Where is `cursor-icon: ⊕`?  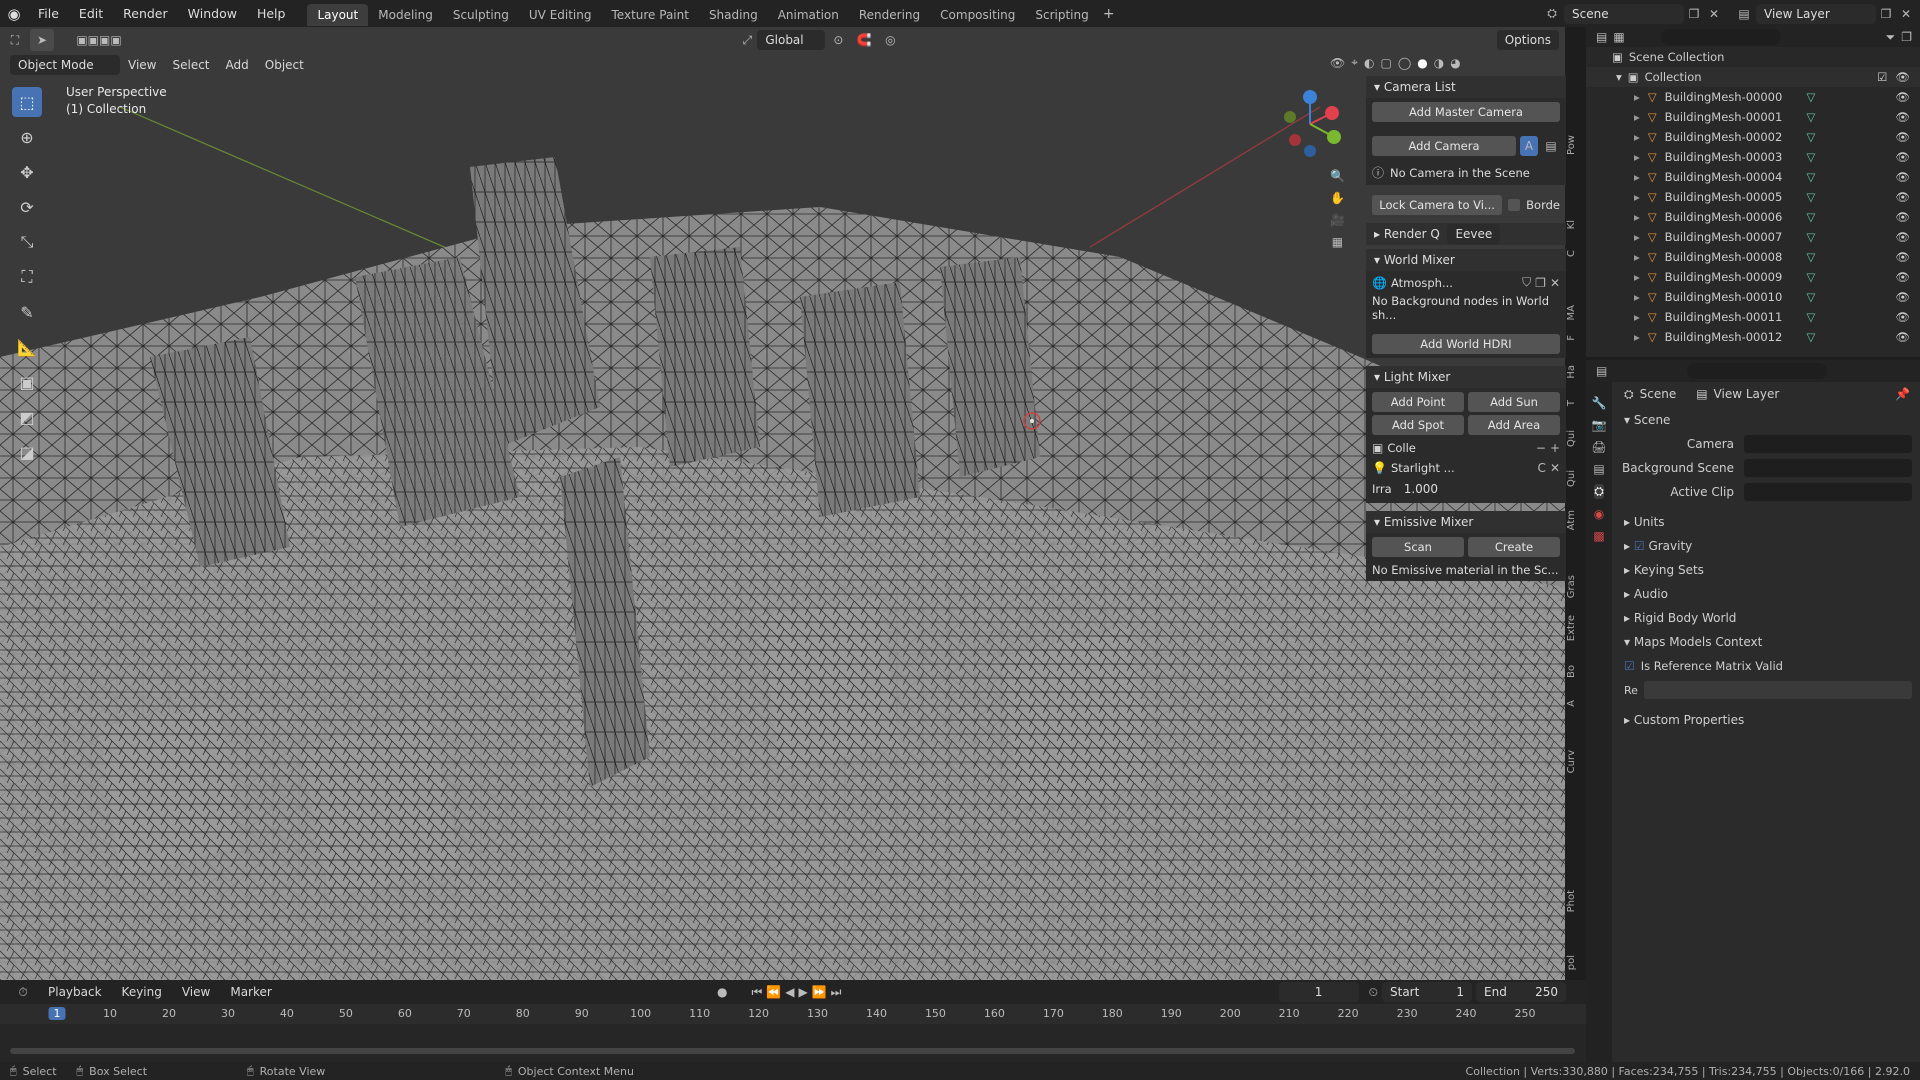 cursor-icon: ⊕ is located at coordinates (27, 137).